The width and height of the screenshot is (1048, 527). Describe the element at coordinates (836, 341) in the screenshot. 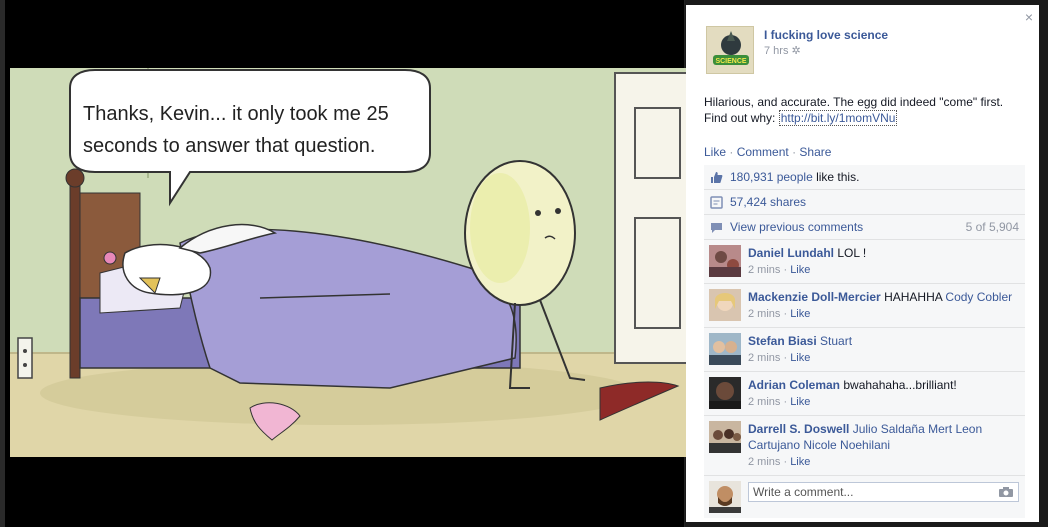

I see `tagged-user: Stuart` at that location.